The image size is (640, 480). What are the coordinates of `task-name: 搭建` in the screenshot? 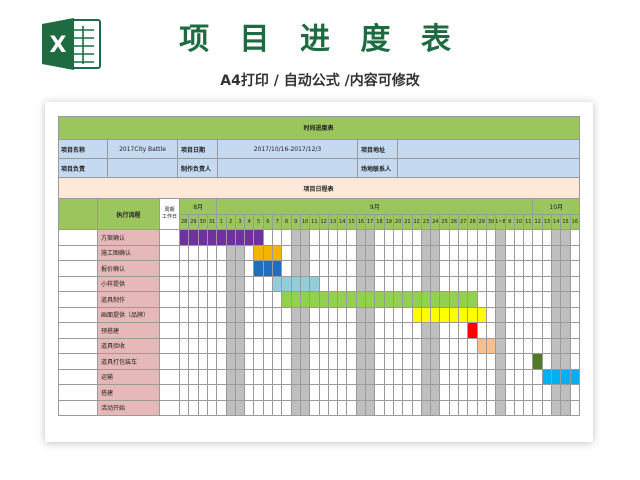 It's located at (129, 393).